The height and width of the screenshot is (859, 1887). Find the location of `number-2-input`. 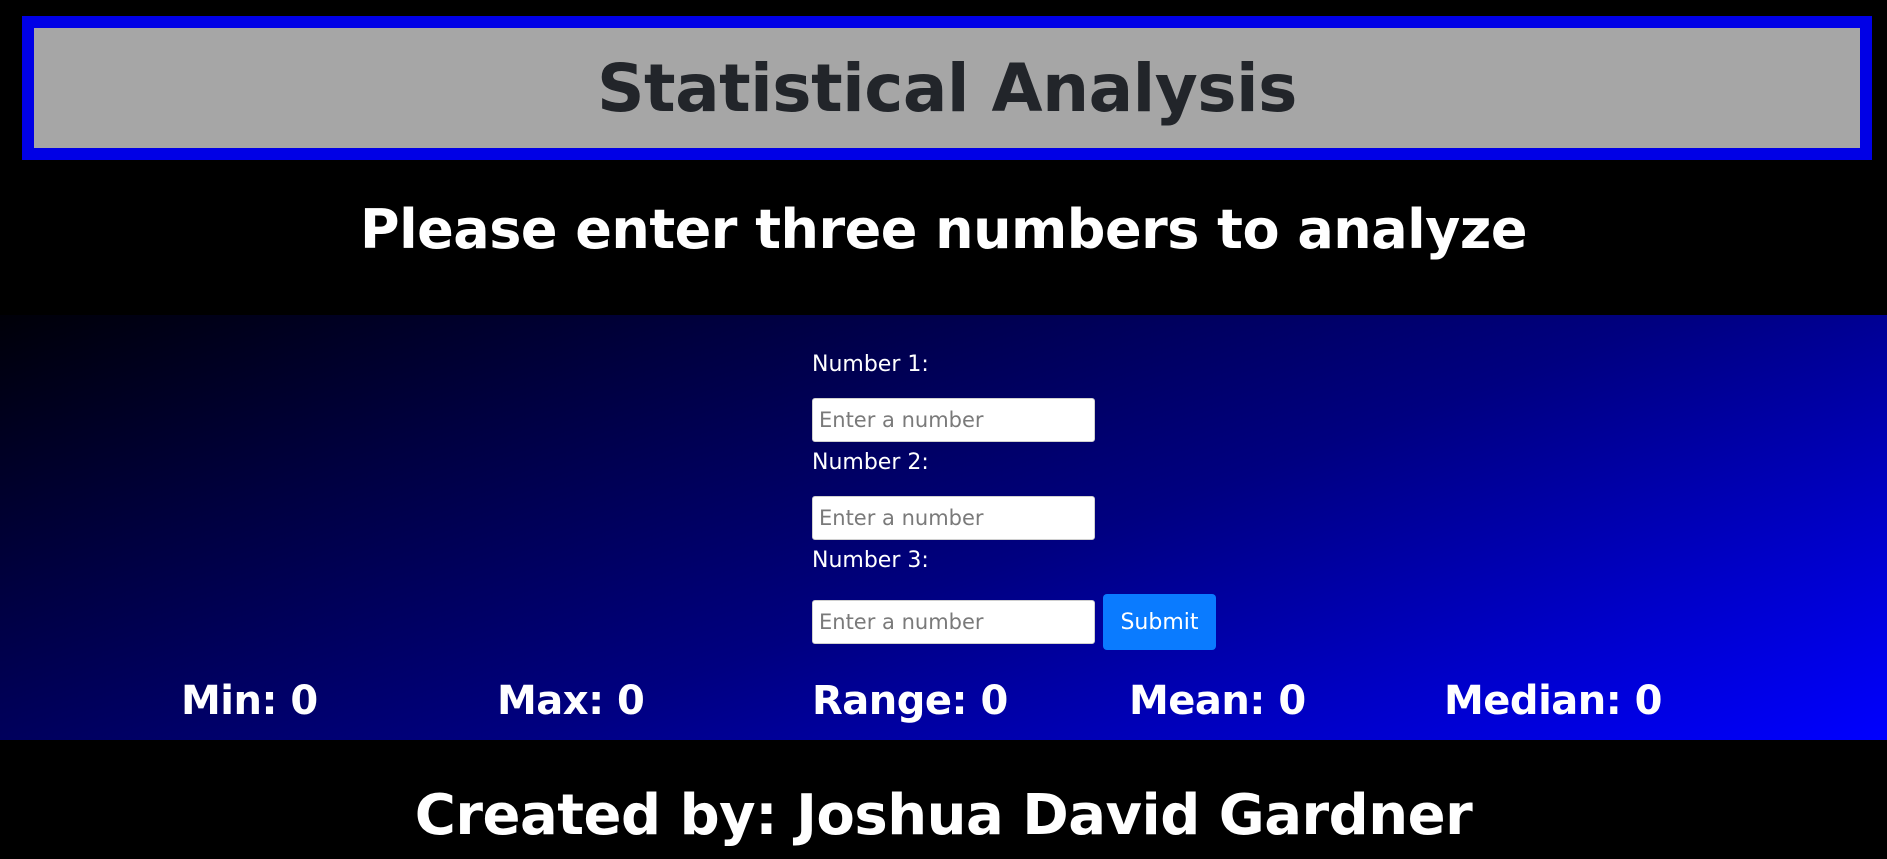

number-2-input is located at coordinates (953, 518).